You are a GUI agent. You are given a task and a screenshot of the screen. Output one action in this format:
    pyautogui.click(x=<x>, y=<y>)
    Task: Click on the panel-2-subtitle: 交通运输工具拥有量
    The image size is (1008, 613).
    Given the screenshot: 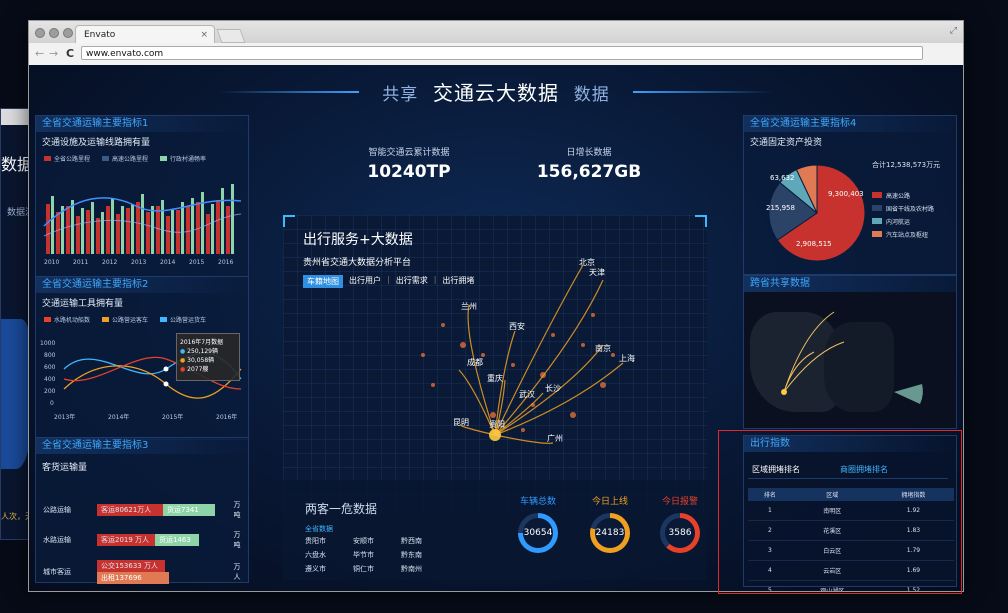 What is the action you would take?
    pyautogui.click(x=83, y=304)
    